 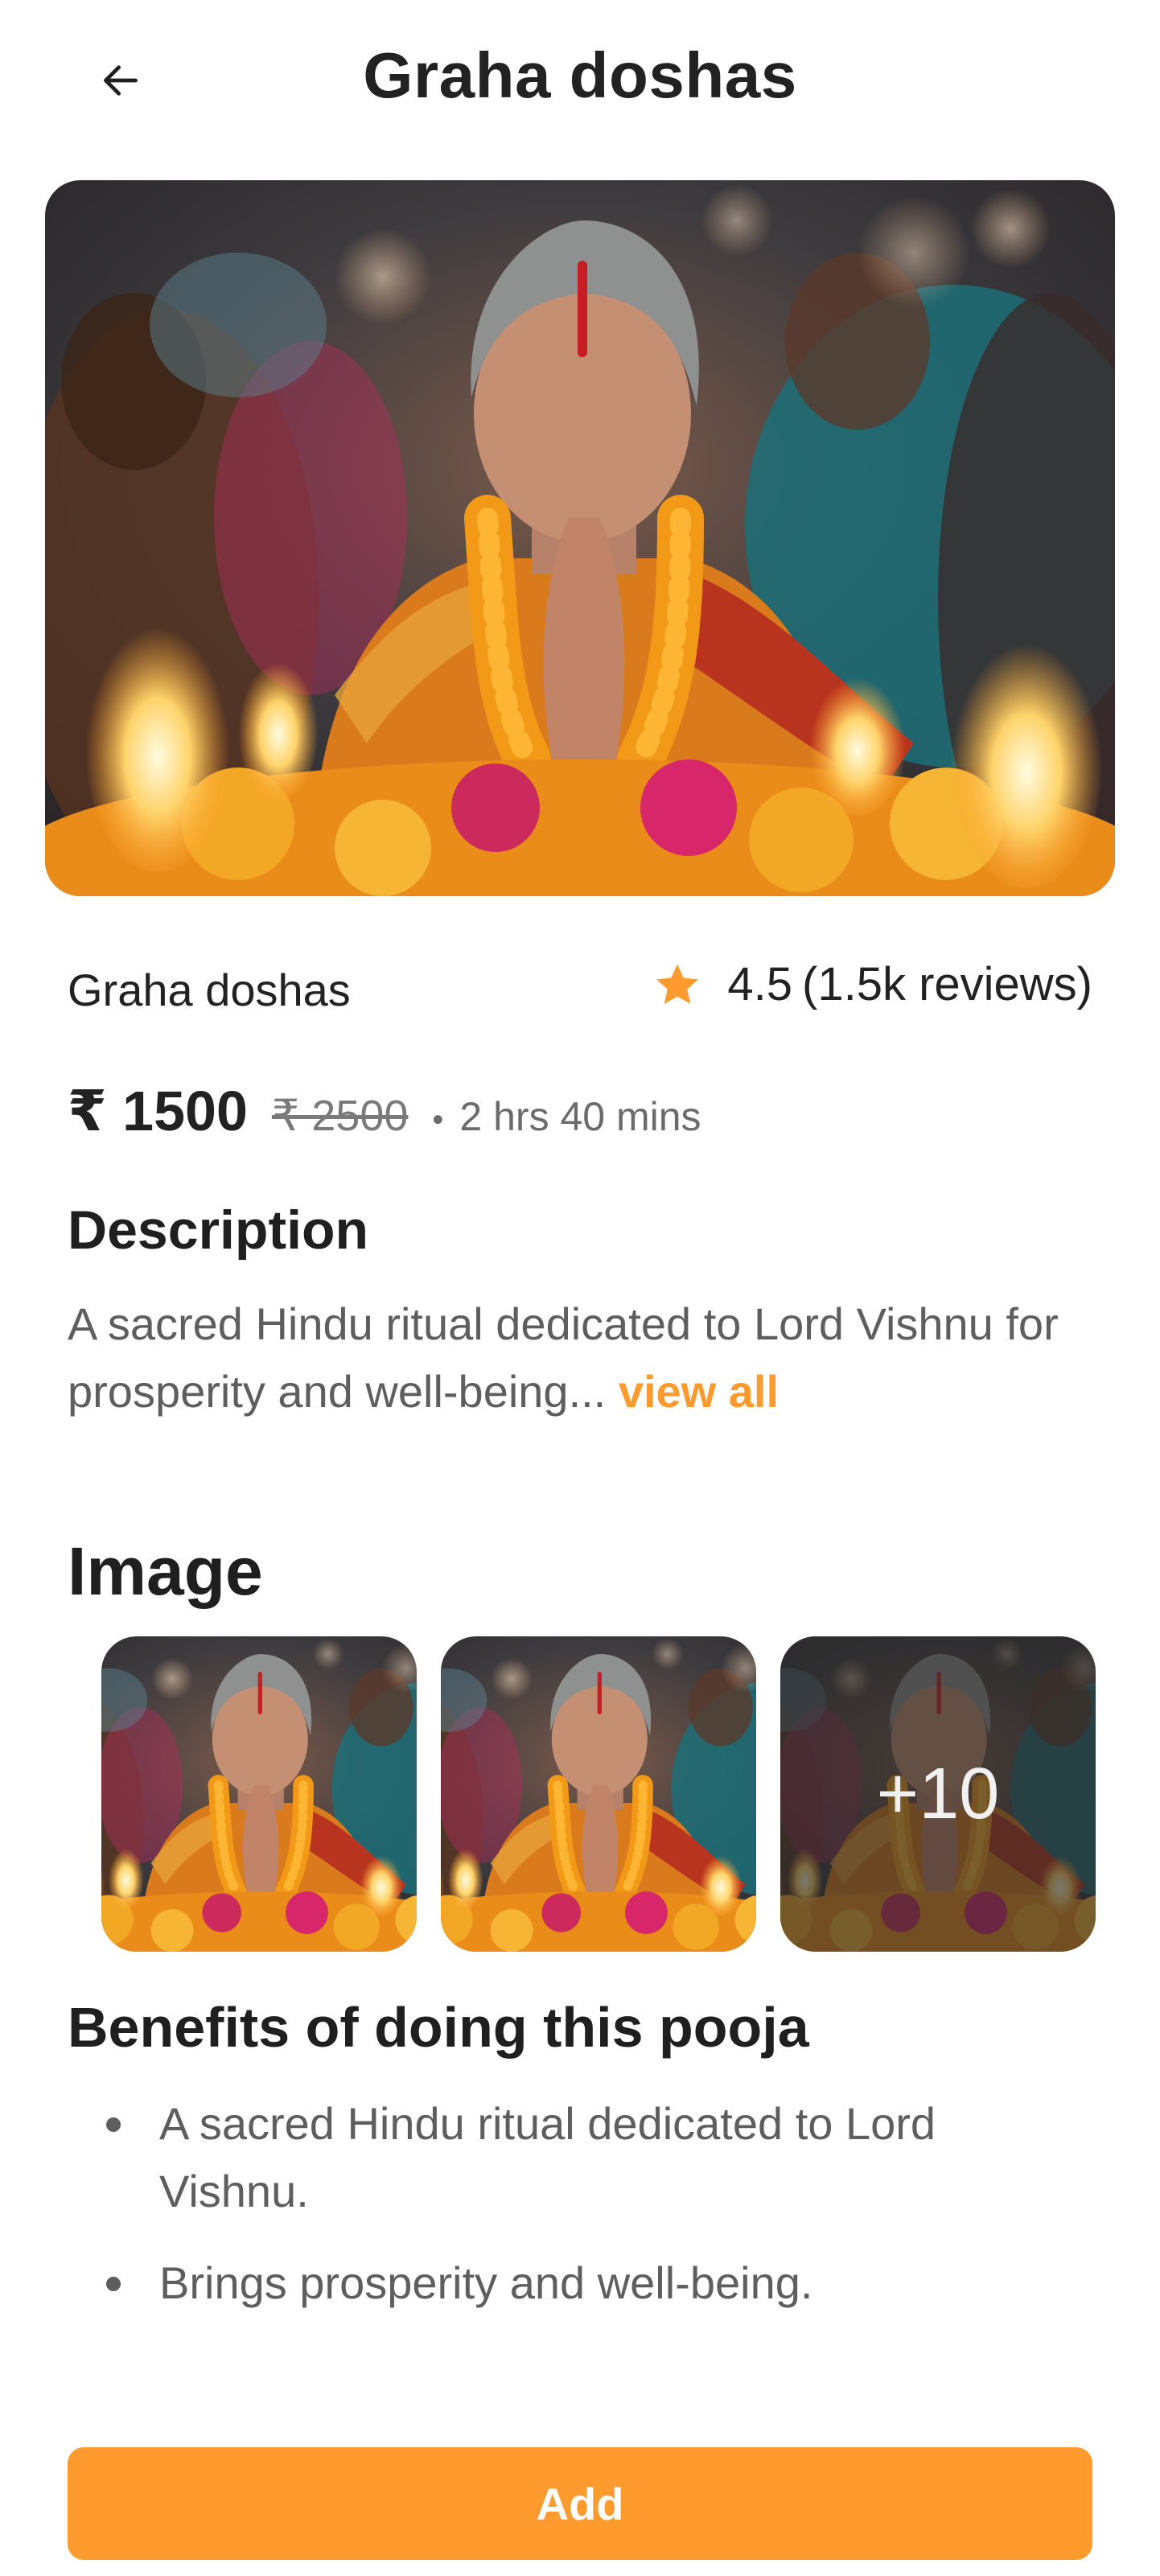 What do you see at coordinates (438, 2027) in the screenshot?
I see `benefits-heading: Benefits of doing this pooja` at bounding box center [438, 2027].